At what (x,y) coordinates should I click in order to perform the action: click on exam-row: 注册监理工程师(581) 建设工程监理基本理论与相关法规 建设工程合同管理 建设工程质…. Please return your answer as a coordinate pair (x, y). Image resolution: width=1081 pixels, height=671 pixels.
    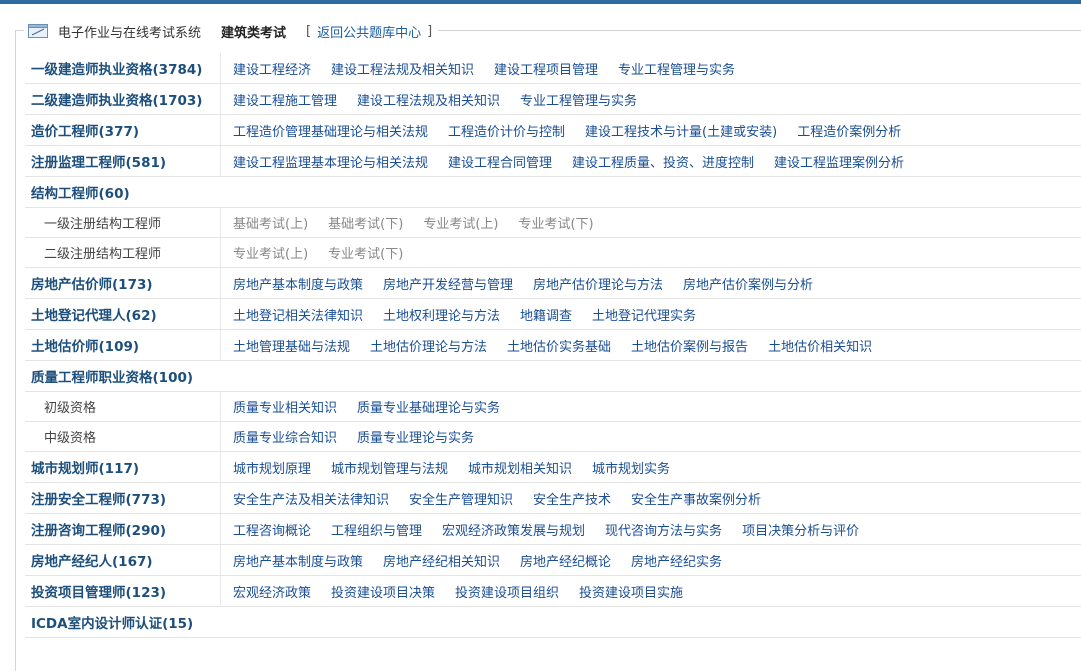
    Looking at the image, I should click on (553, 161).